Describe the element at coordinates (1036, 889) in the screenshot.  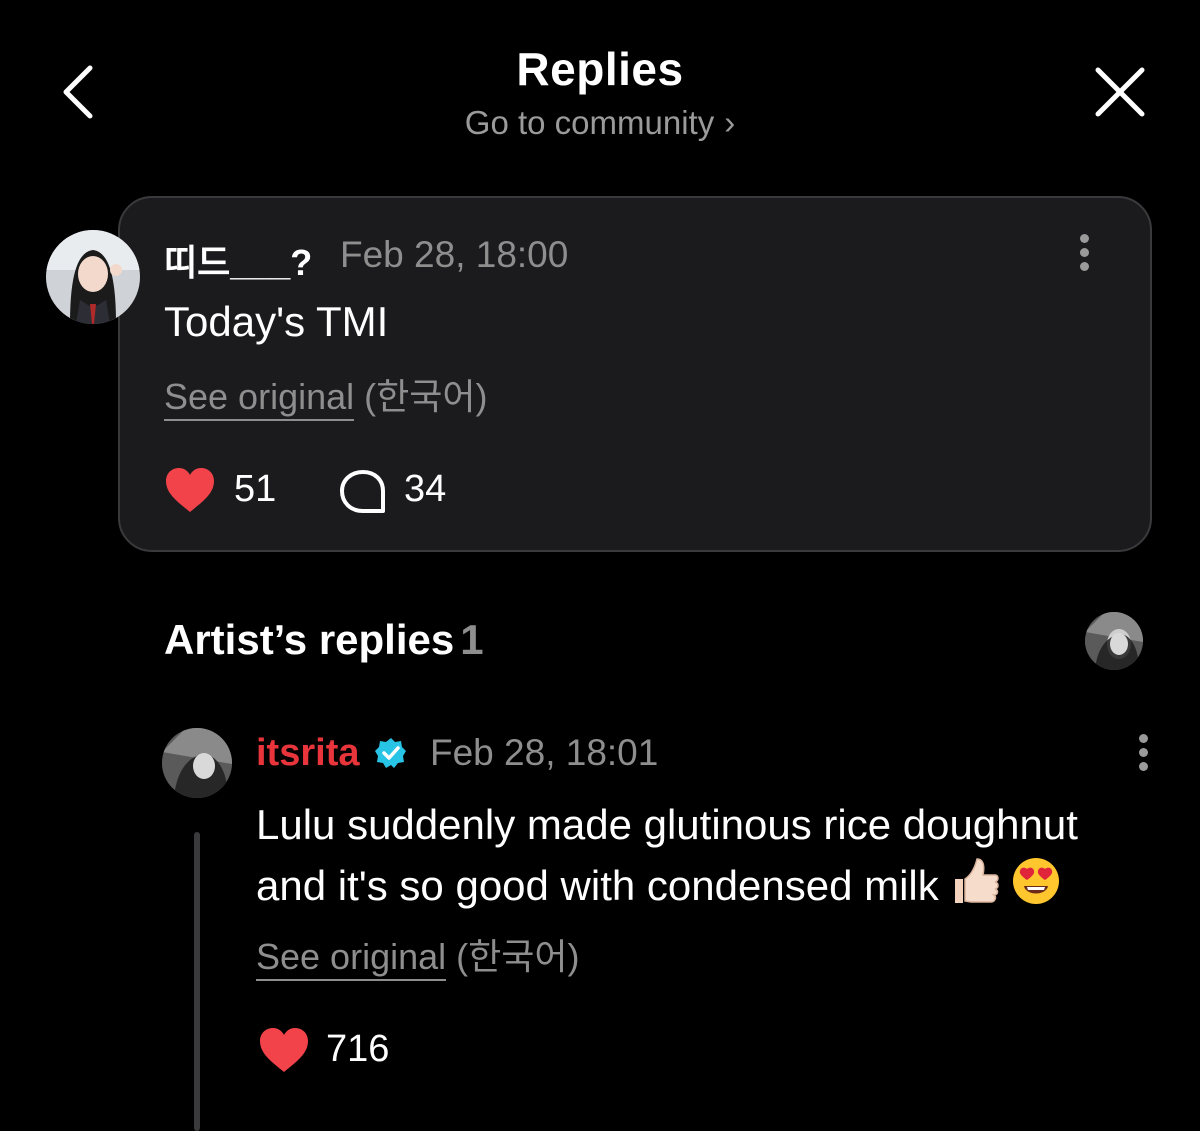
I see `heart-eyes-emoji-icon` at that location.